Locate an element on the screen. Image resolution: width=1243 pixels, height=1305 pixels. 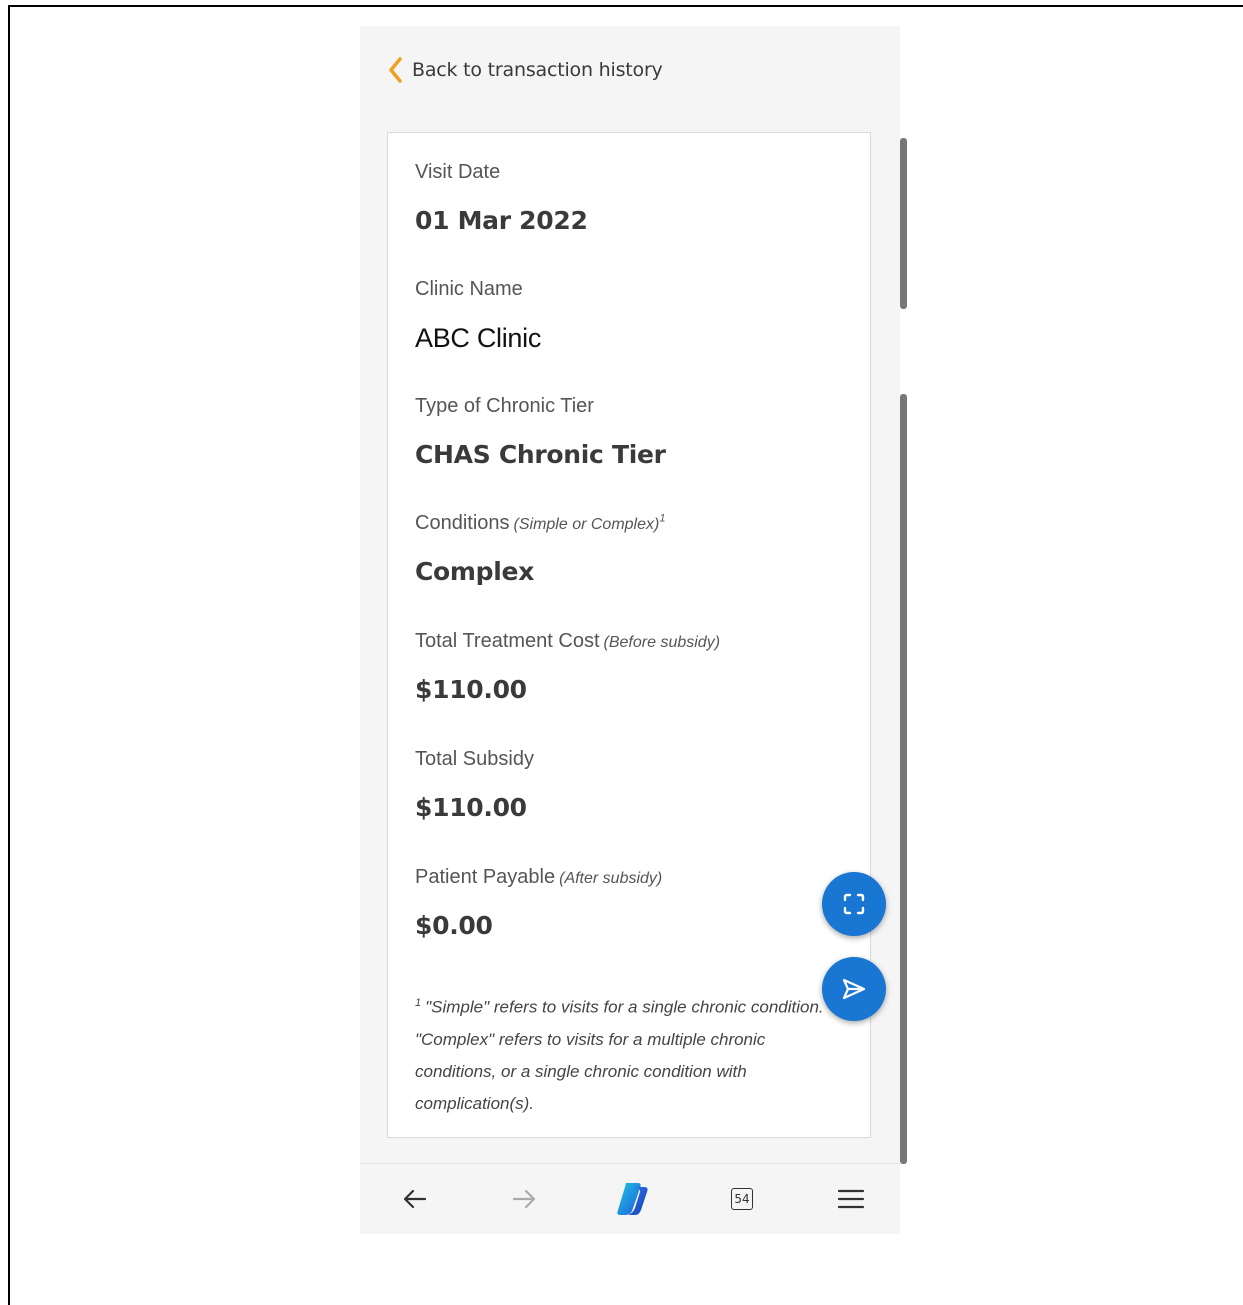
arrow-right-icon is located at coordinates (524, 1199).